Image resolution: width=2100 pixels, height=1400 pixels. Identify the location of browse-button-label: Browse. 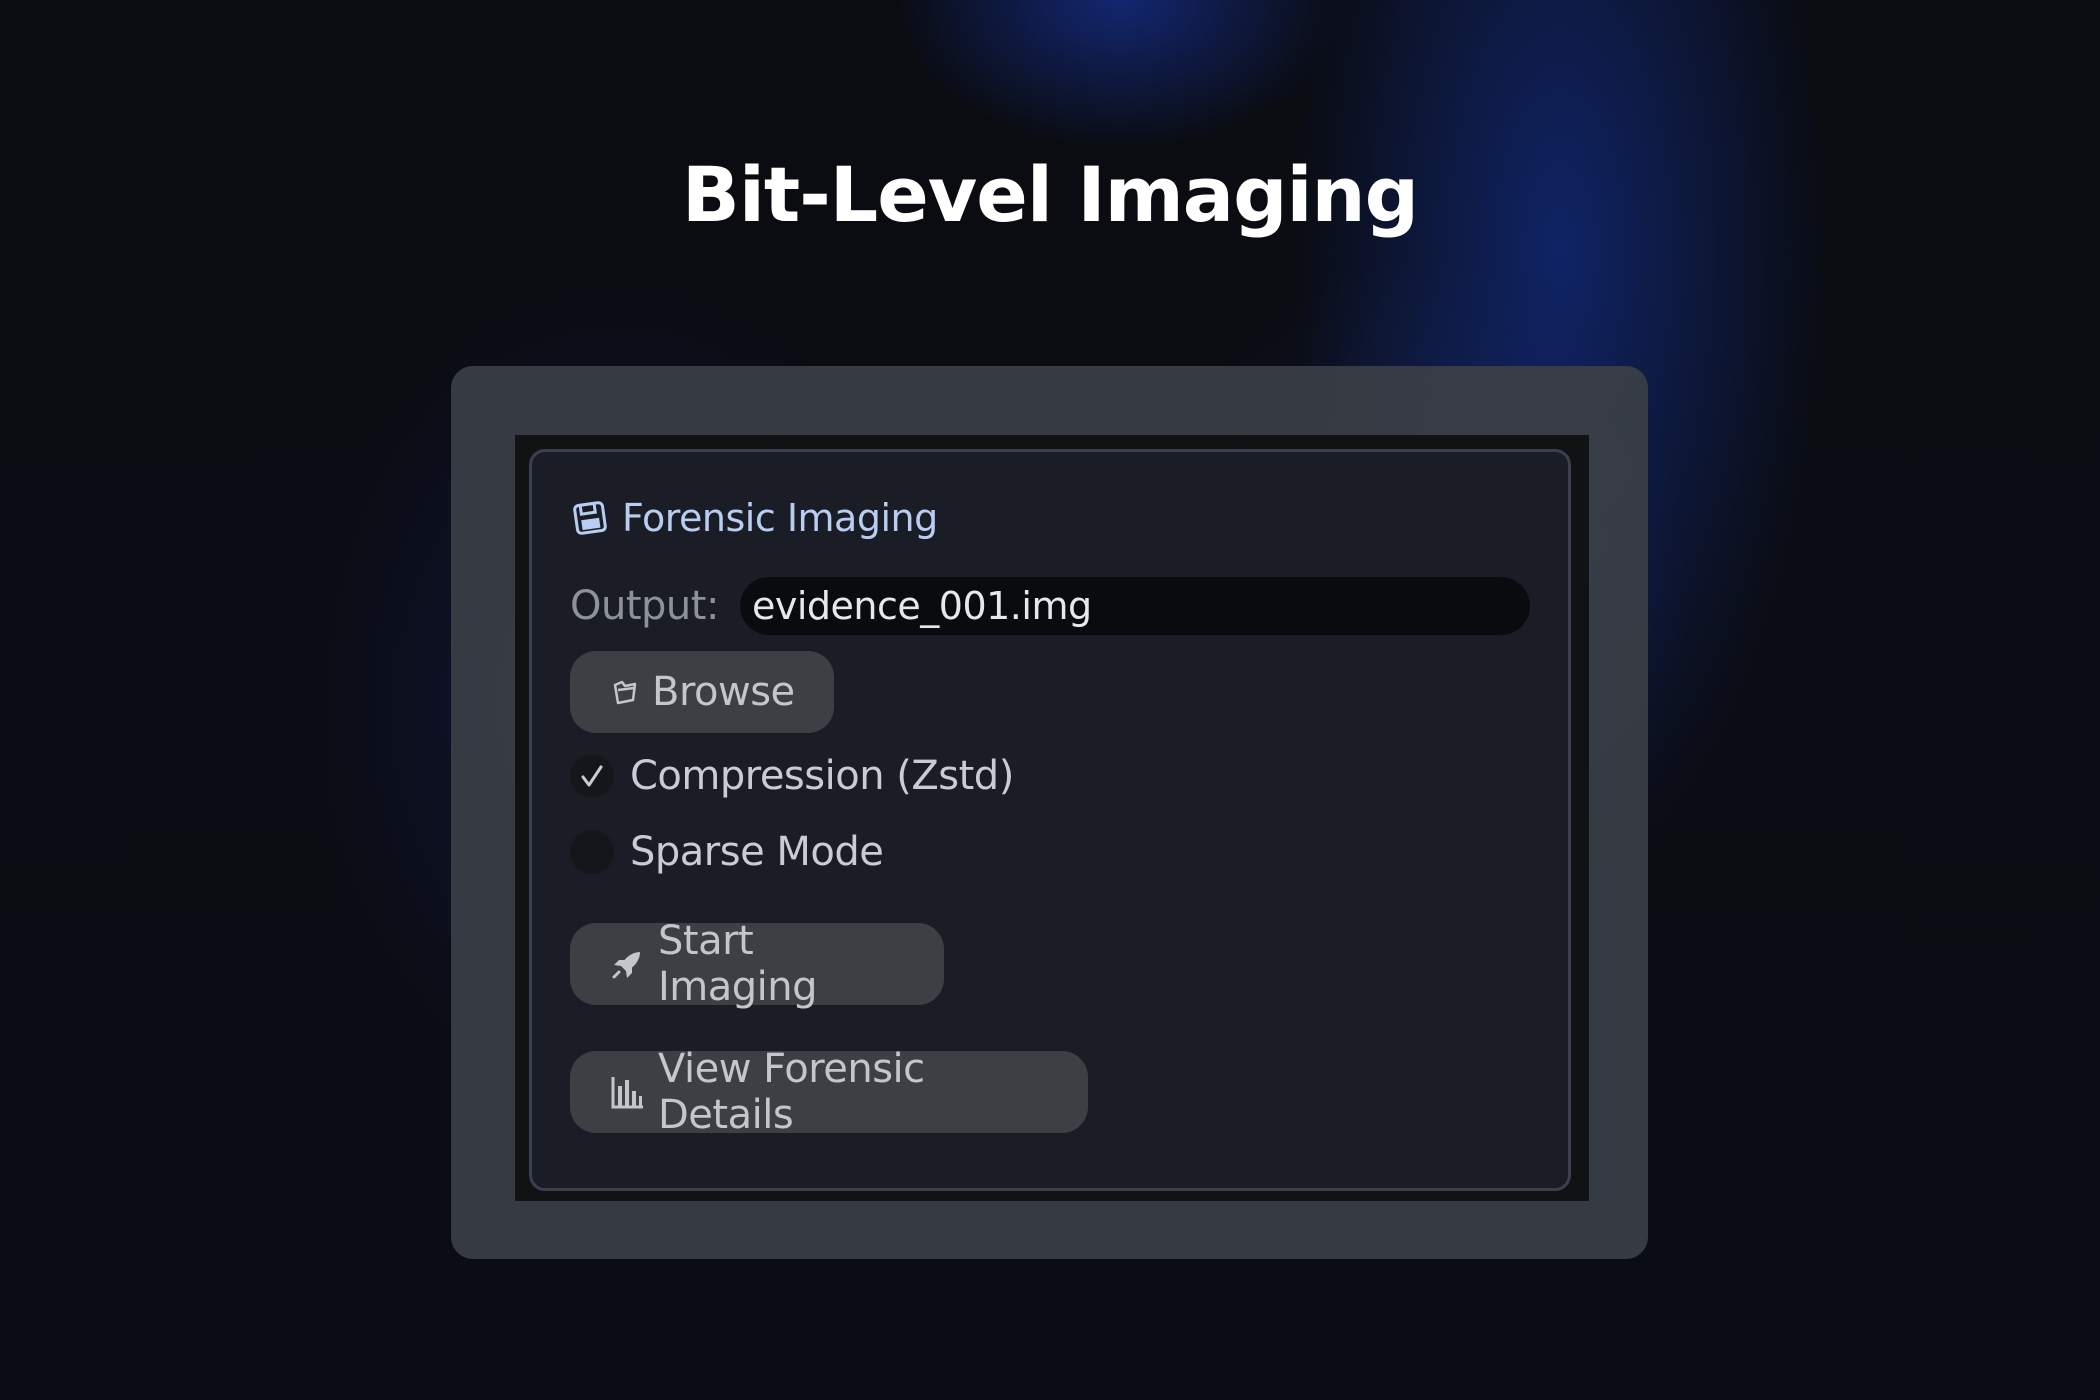
(723, 692).